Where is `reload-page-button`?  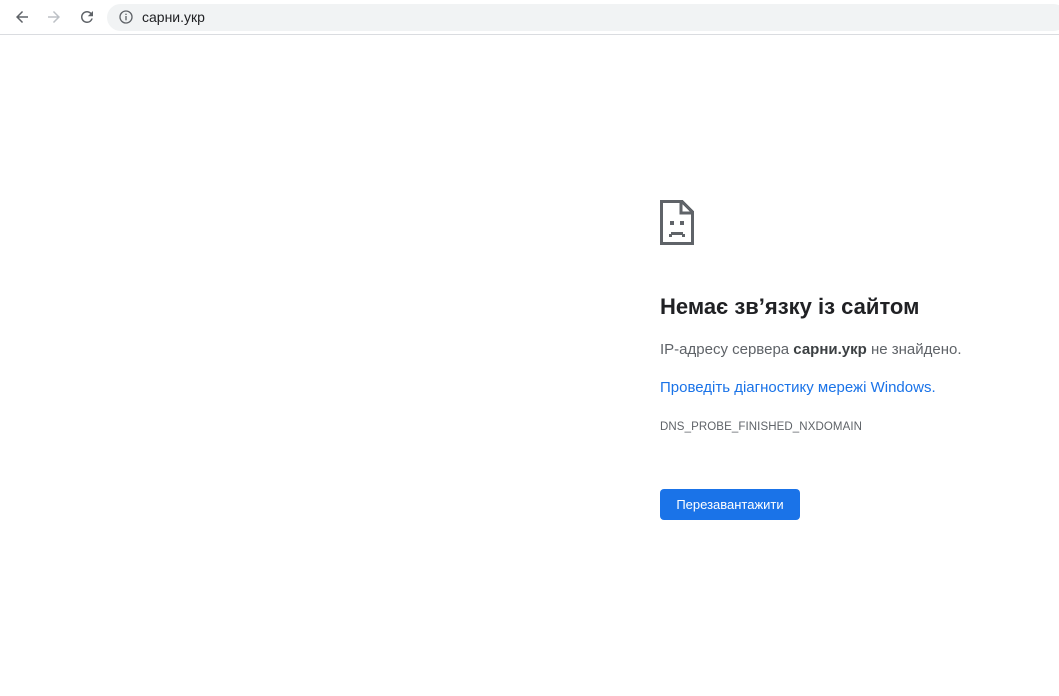
reload-page-button is located at coordinates (87, 17).